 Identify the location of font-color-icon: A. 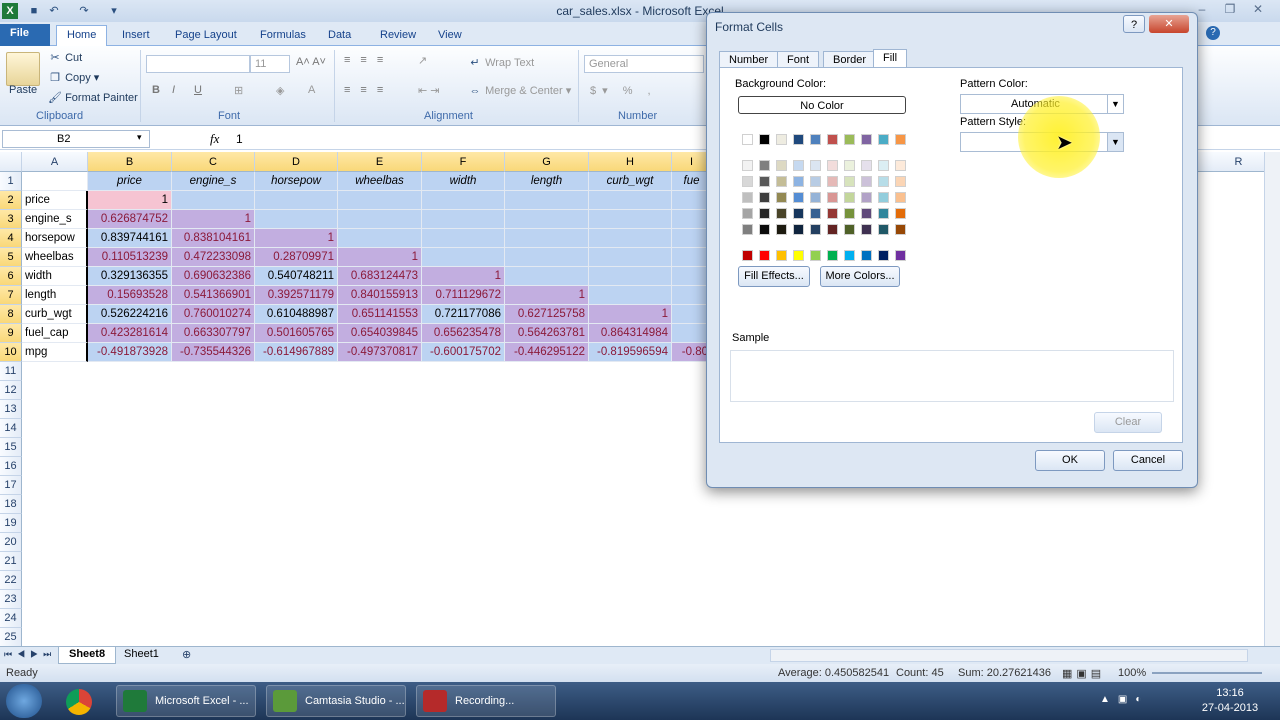
(311, 90).